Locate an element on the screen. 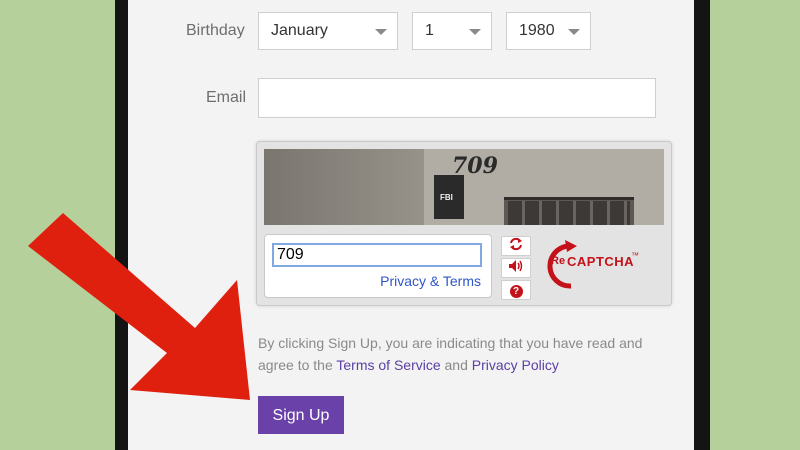  recaptcha-logo-text: CAPTCHA is located at coordinates (601, 261).